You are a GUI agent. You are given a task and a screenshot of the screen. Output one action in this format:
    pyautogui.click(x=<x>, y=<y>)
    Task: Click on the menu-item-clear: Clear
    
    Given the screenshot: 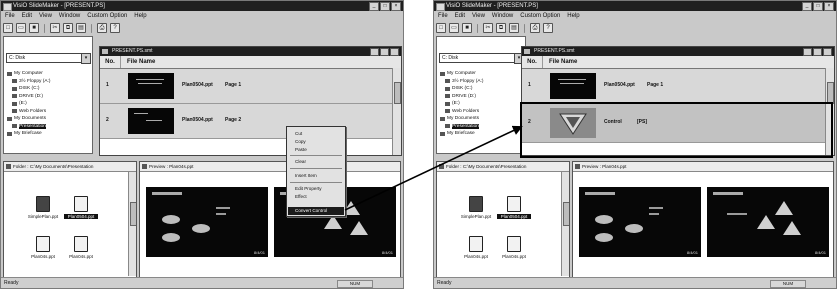 What is the action you would take?
    pyautogui.click(x=300, y=161)
    